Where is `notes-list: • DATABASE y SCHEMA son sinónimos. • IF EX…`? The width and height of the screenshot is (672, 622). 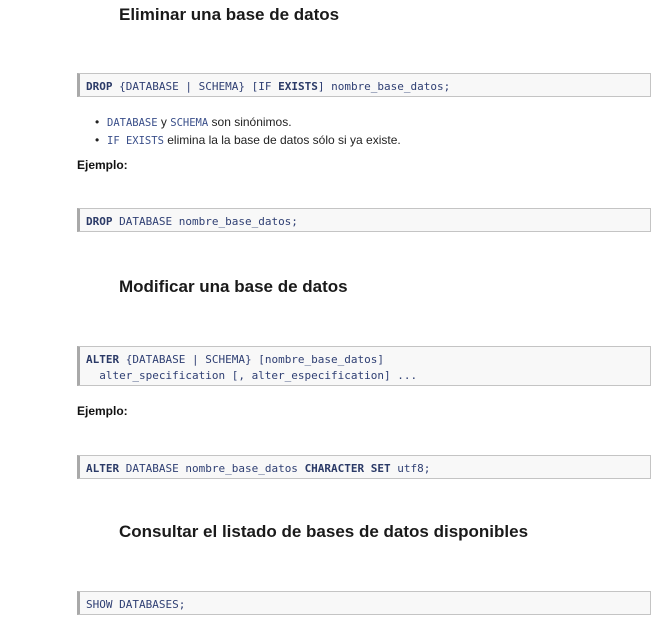 notes-list: • DATABASE y SCHEMA son sinónimos. • IF EX… is located at coordinates (248, 132).